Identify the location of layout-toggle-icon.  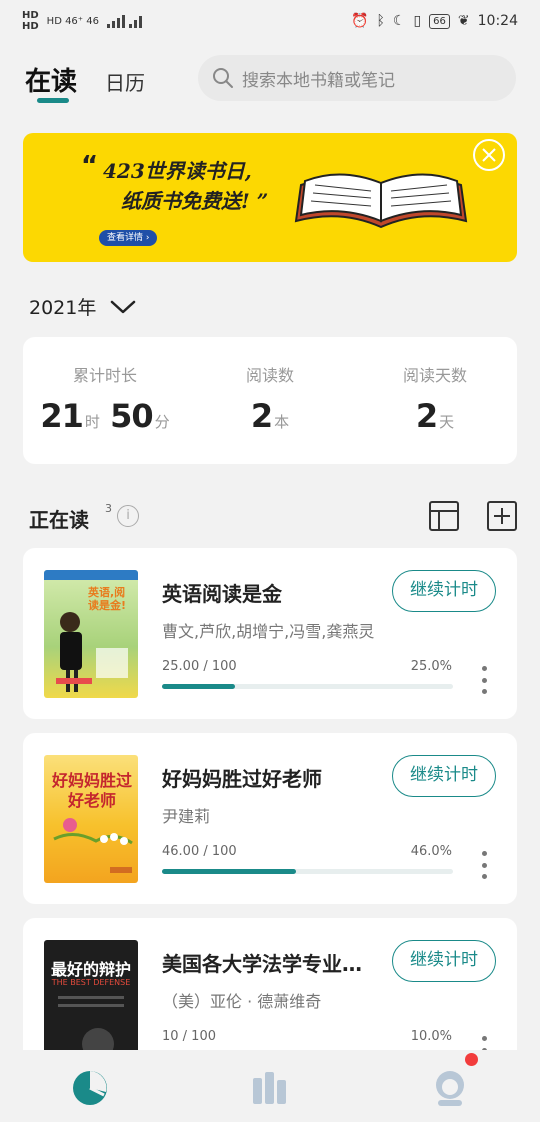
(444, 516).